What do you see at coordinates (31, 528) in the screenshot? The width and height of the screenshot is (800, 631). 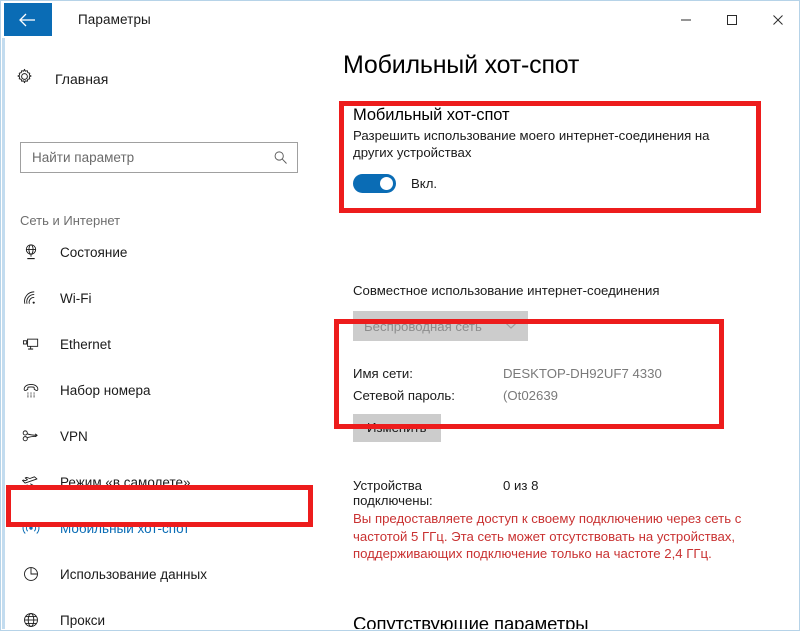 I see `hotspot-broadcast-icon` at bounding box center [31, 528].